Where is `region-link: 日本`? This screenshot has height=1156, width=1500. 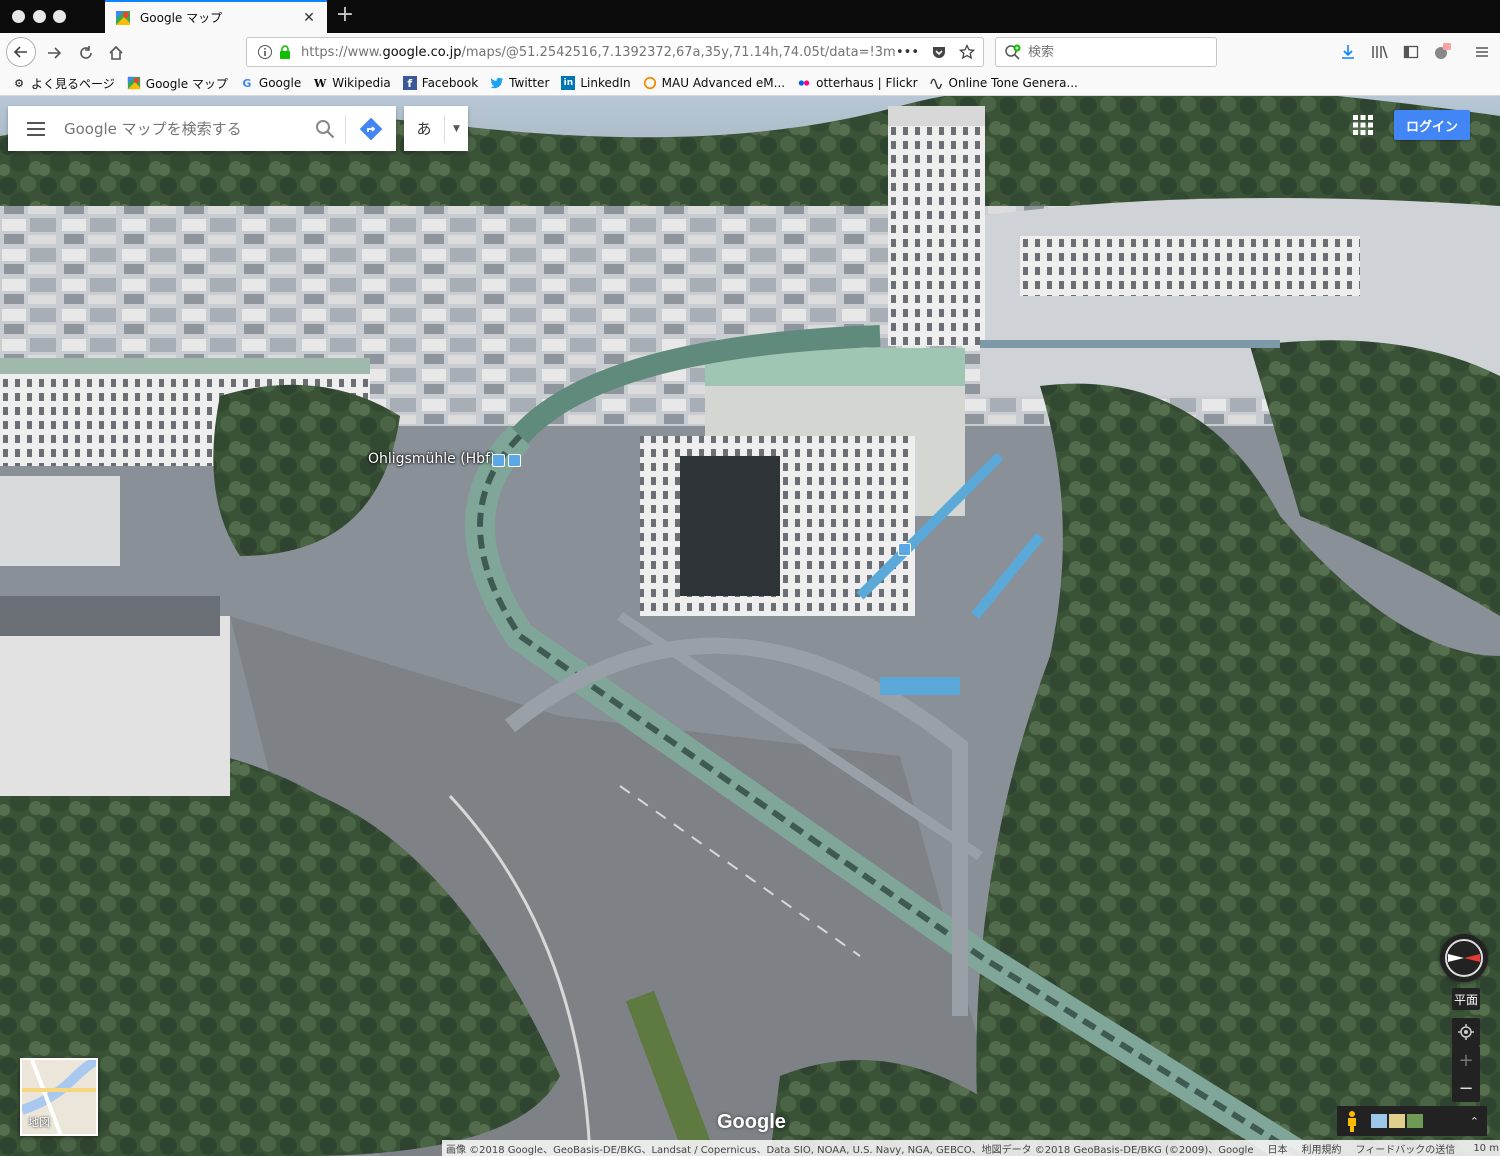 region-link: 日本 is located at coordinates (1278, 1148).